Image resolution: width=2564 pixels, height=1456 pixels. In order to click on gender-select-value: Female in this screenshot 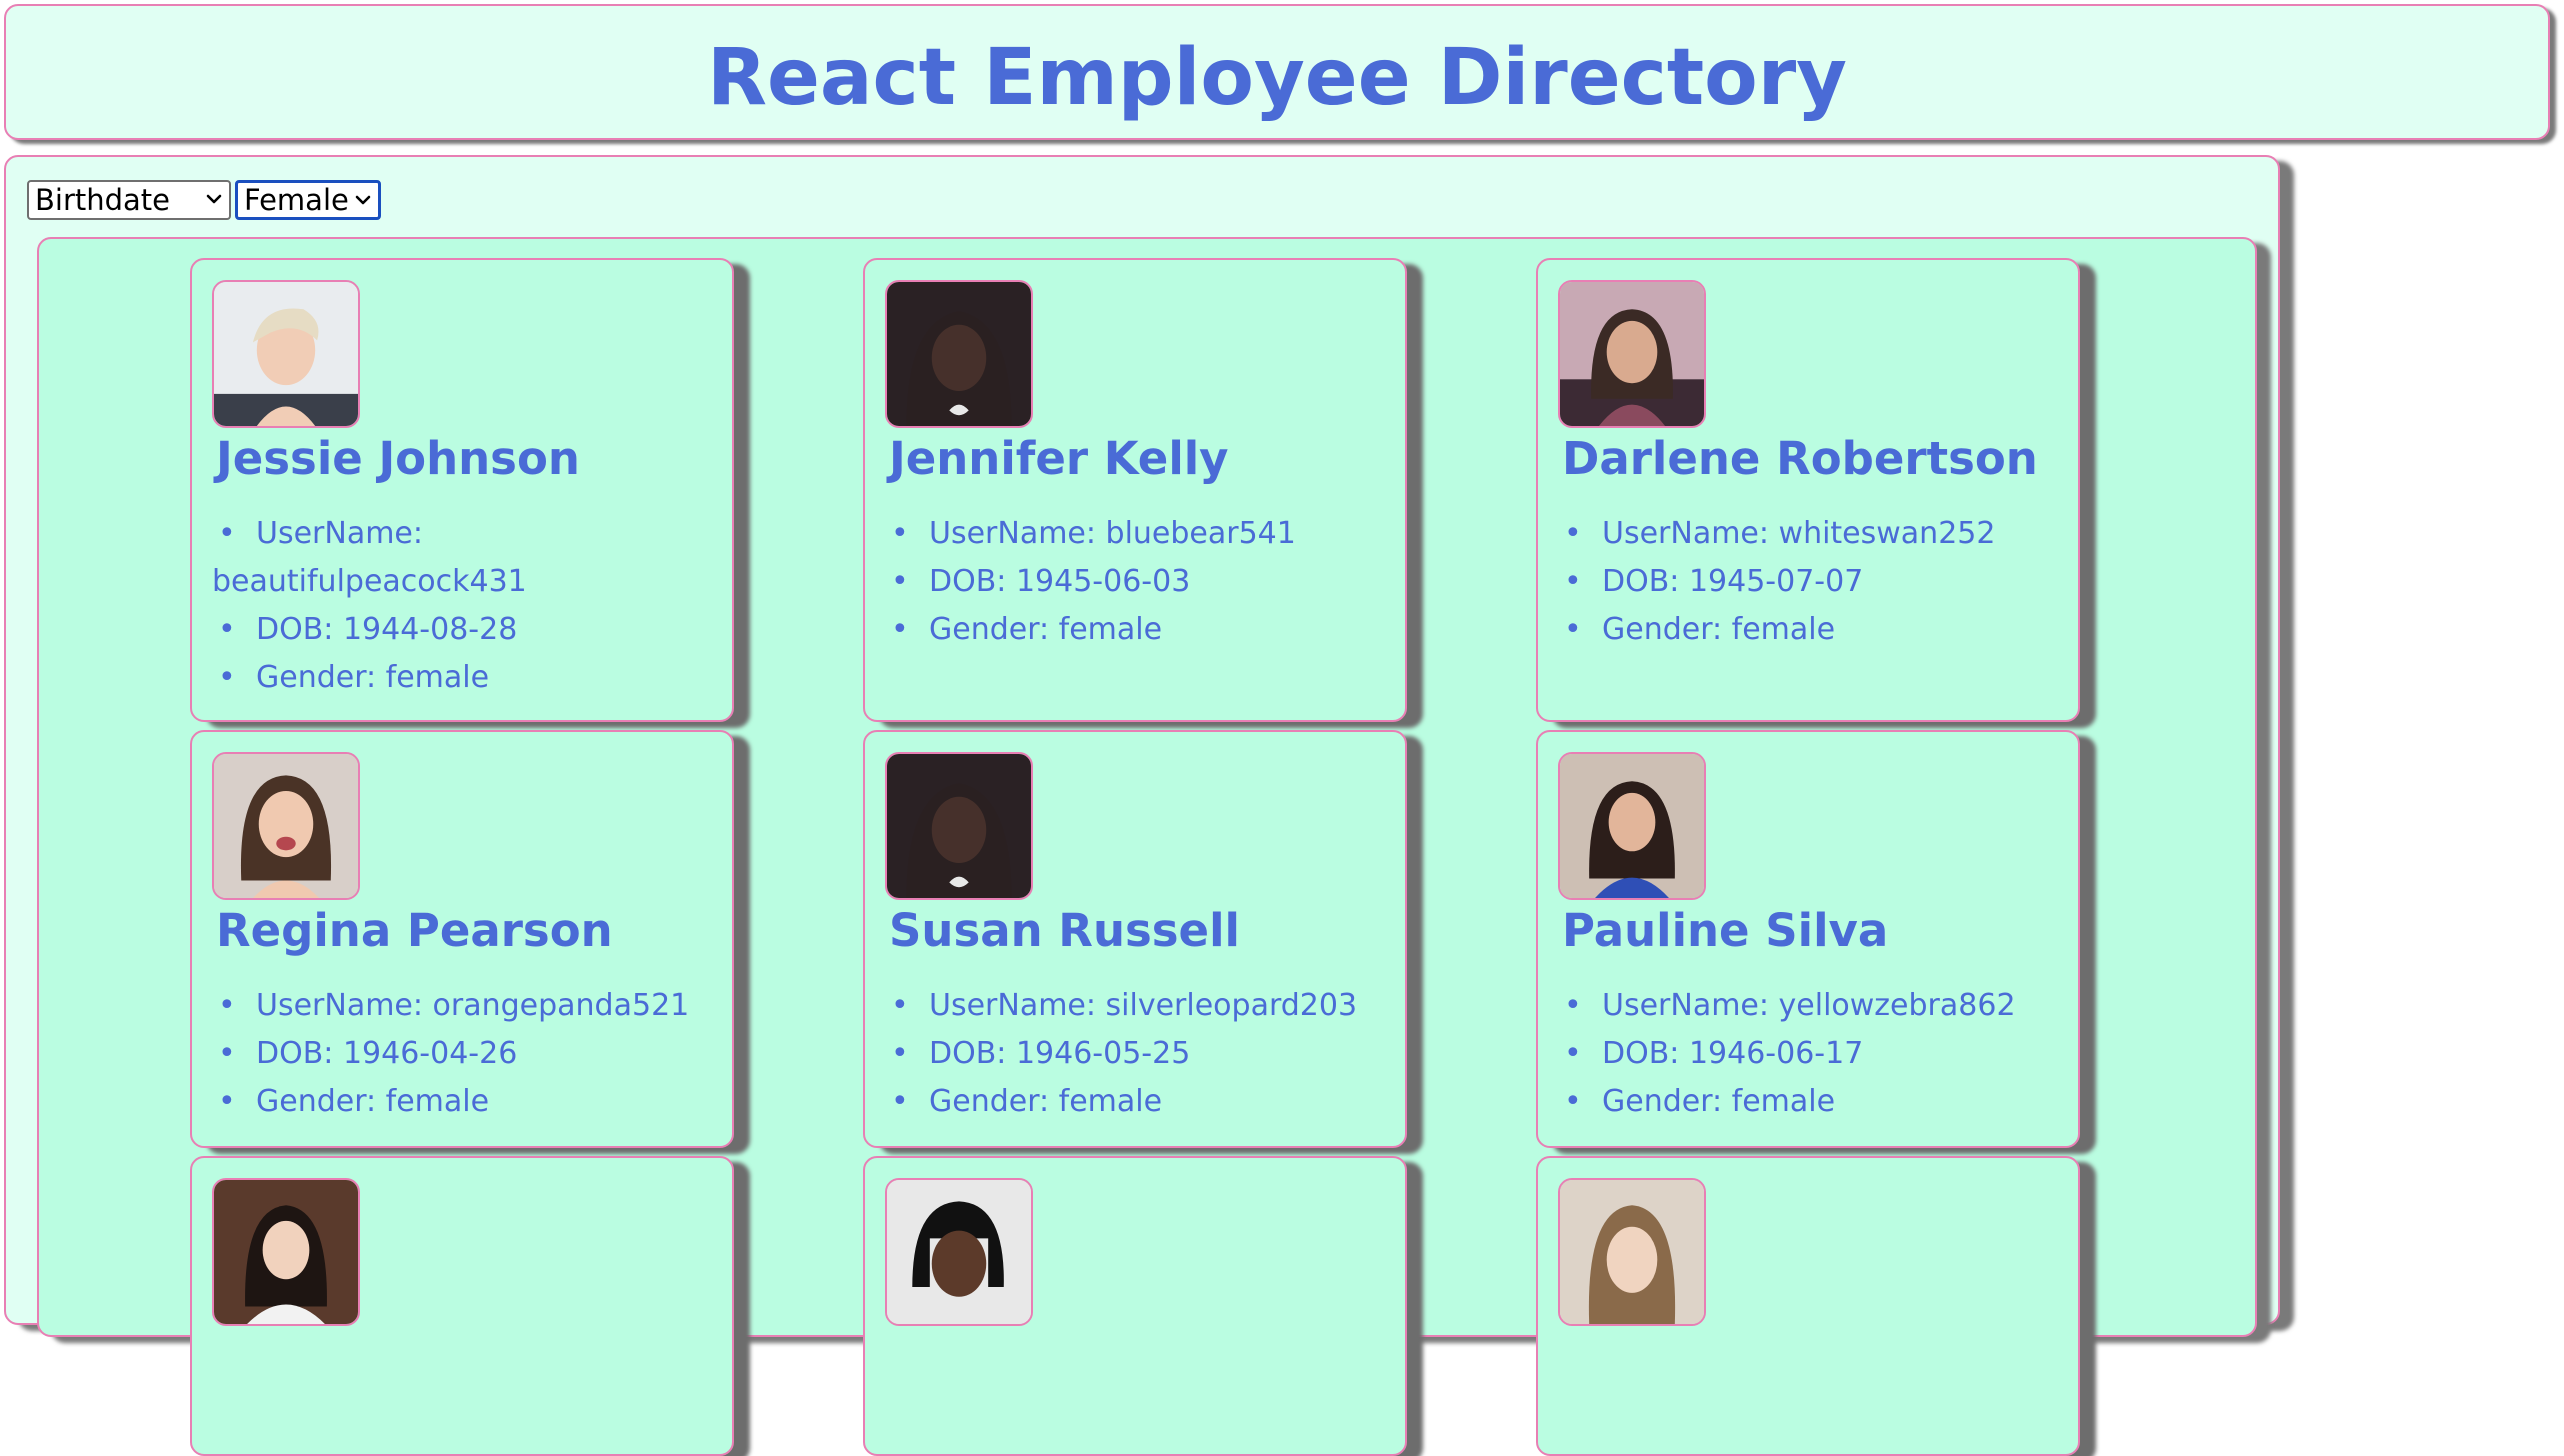, I will do `click(296, 200)`.